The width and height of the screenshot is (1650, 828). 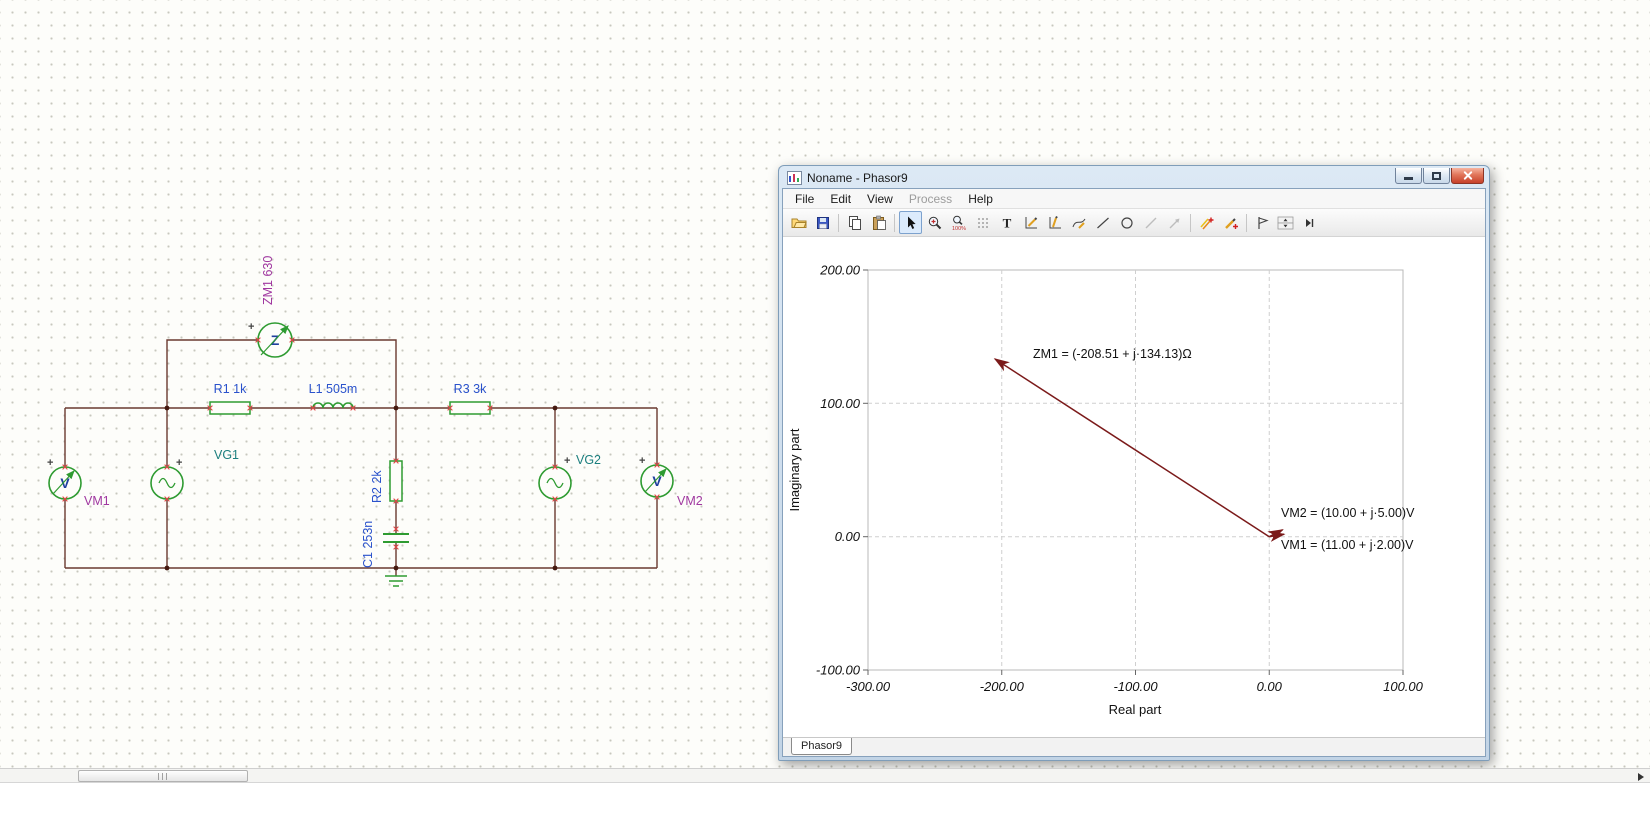 I want to click on pen-plus-icon, so click(x=1231, y=223).